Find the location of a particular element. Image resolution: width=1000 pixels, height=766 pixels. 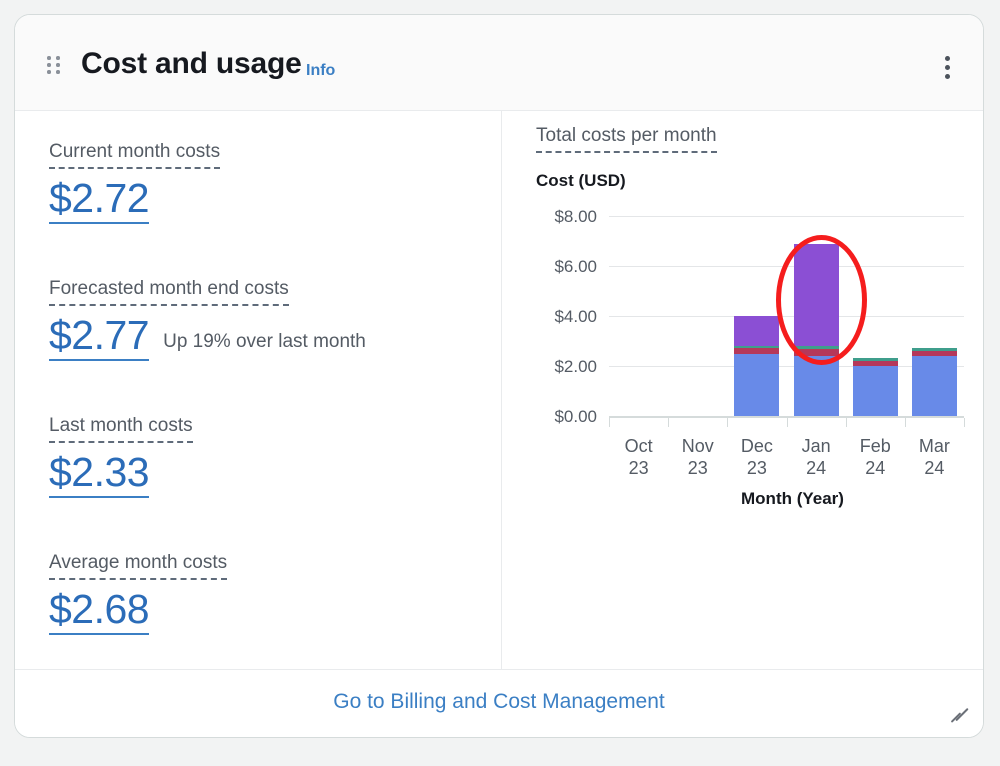

metric-value: $2.33 is located at coordinates (99, 473).